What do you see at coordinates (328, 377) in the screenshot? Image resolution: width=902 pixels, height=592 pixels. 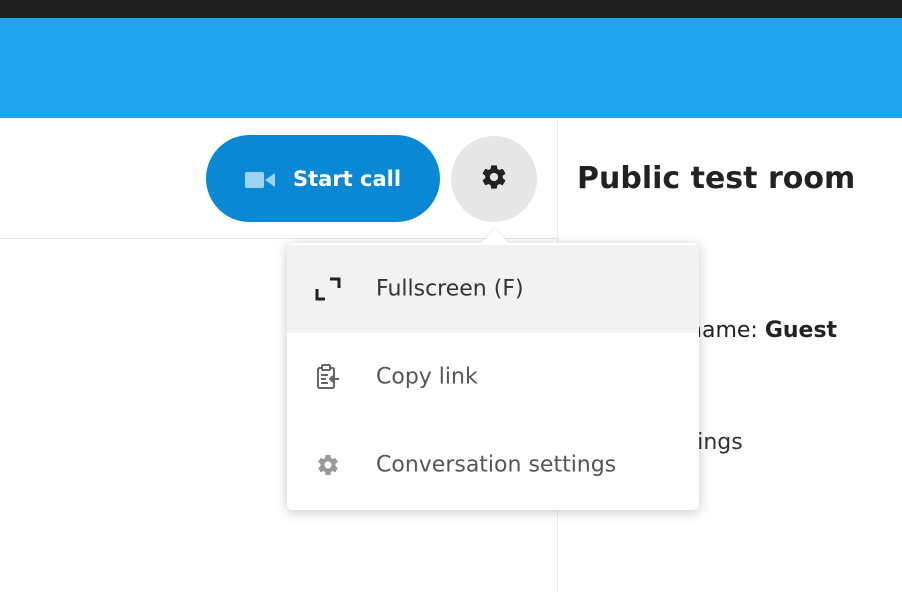 I see `clipboard-icon` at bounding box center [328, 377].